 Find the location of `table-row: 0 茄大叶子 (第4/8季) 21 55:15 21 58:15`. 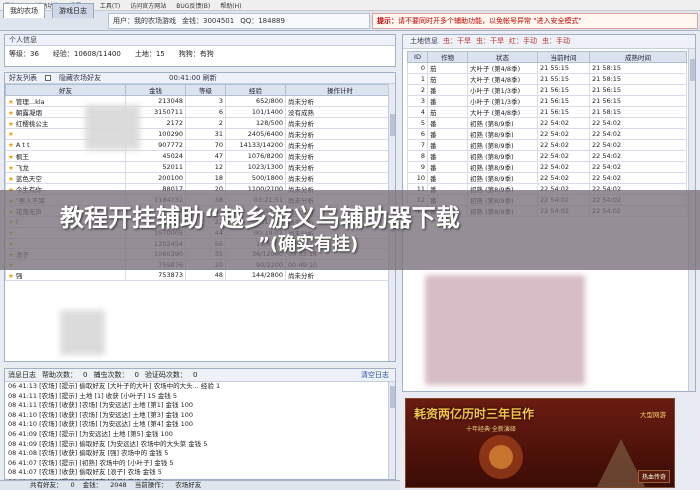

table-row: 0 茄大叶子 (第4/8季) 21 55:15 21 58:15 is located at coordinates (547, 68).